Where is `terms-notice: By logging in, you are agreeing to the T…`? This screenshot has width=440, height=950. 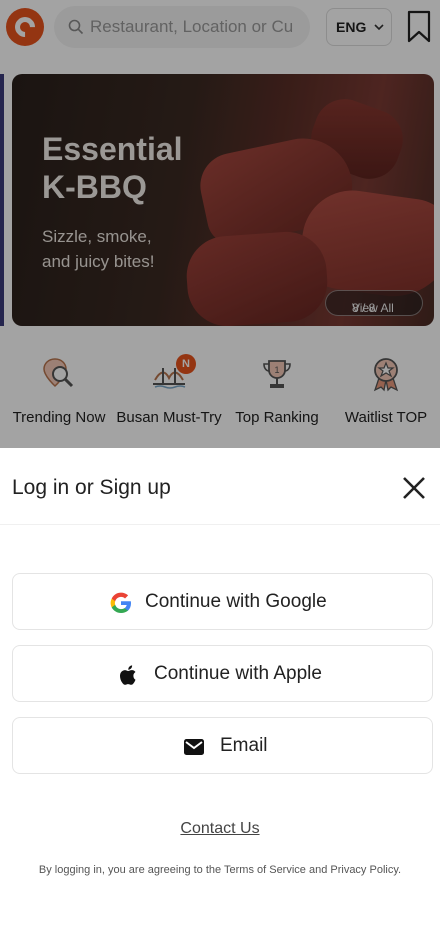
terms-notice: By logging in, you are agreeing to the T… is located at coordinates (220, 870).